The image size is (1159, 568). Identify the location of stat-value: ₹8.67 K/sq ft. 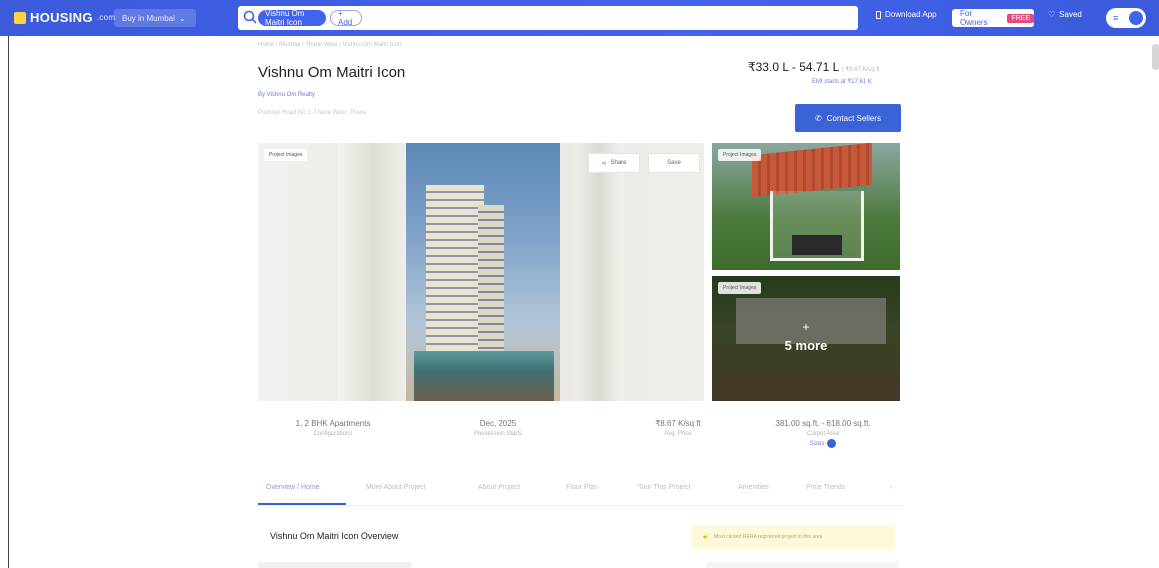
(678, 423).